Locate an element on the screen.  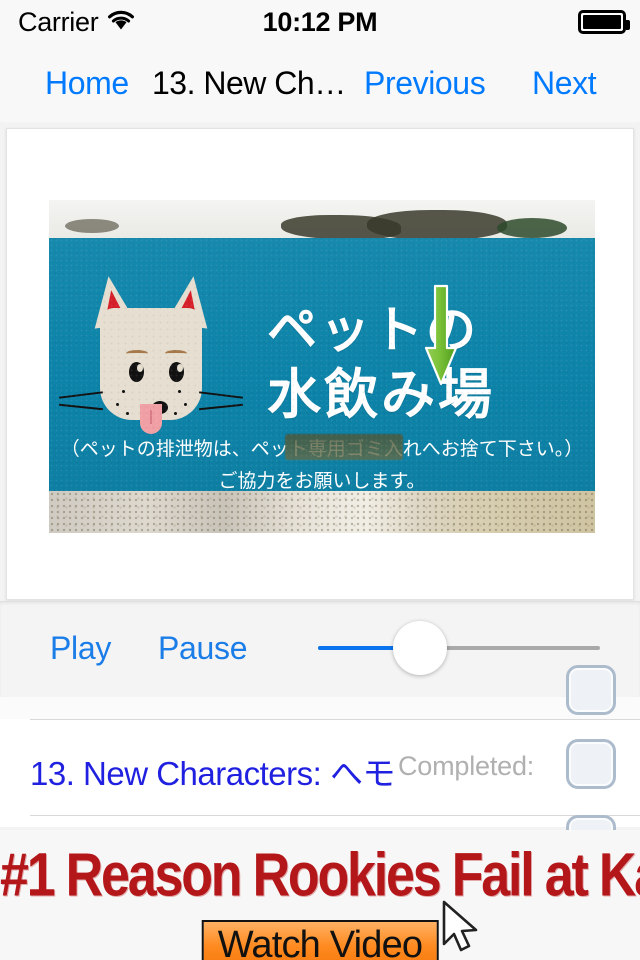
completed-label: Completed: is located at coordinates (466, 766).